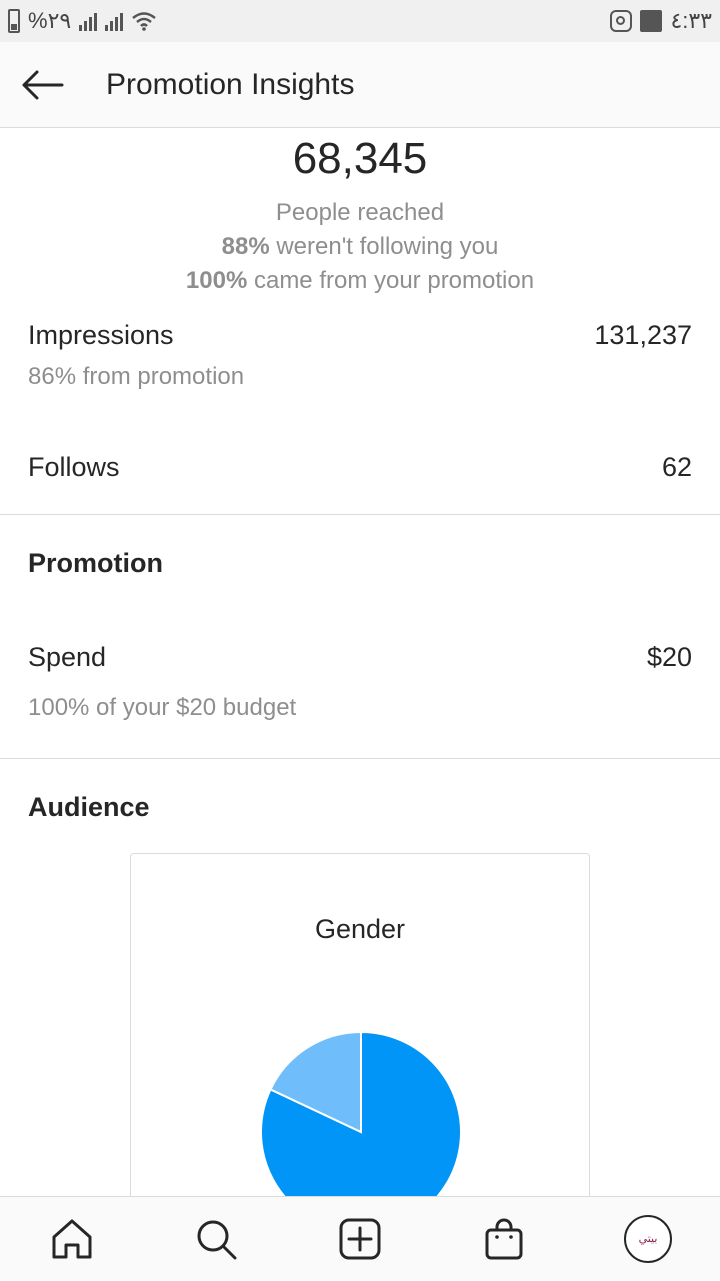 Image resolution: width=720 pixels, height=1281 pixels. I want to click on impressions-value: 131,237, so click(643, 335).